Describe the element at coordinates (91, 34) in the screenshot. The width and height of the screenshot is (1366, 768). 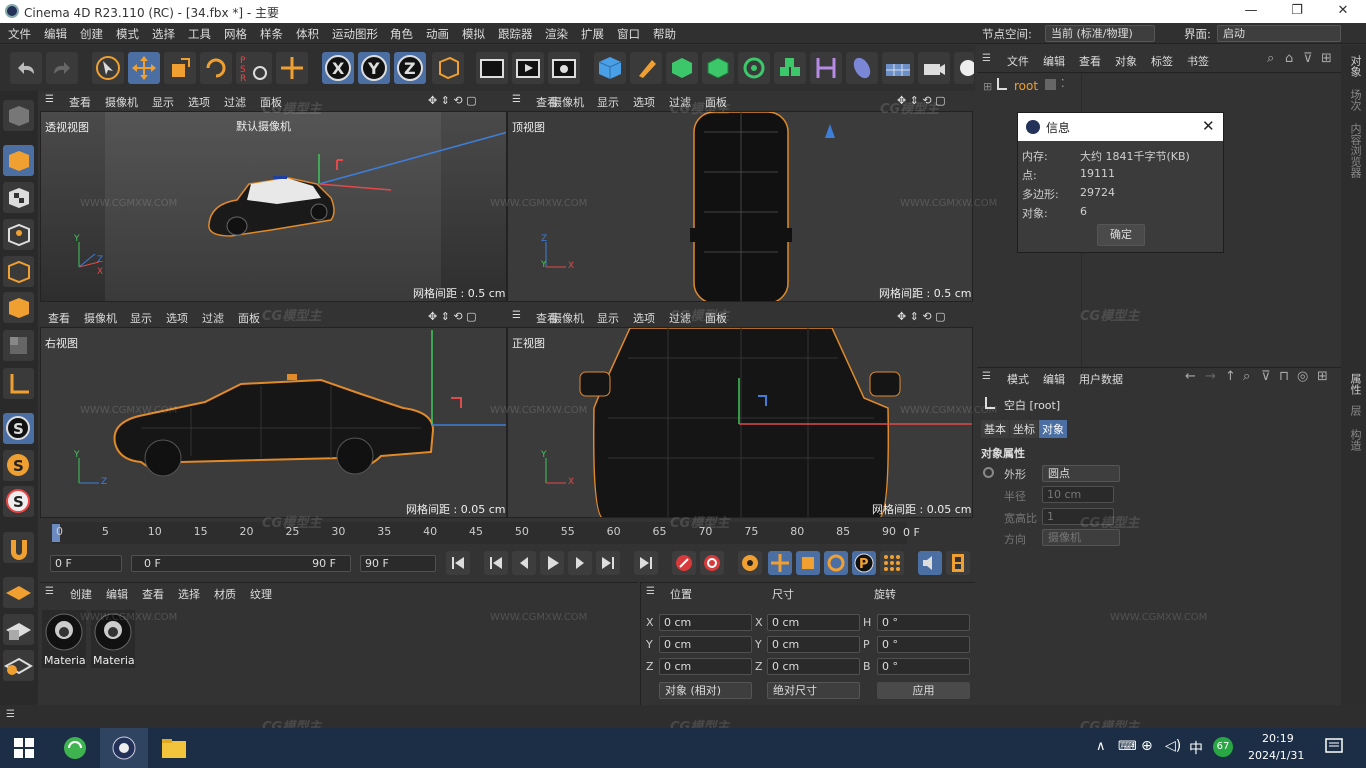
I see `menu-create: 创建` at that location.